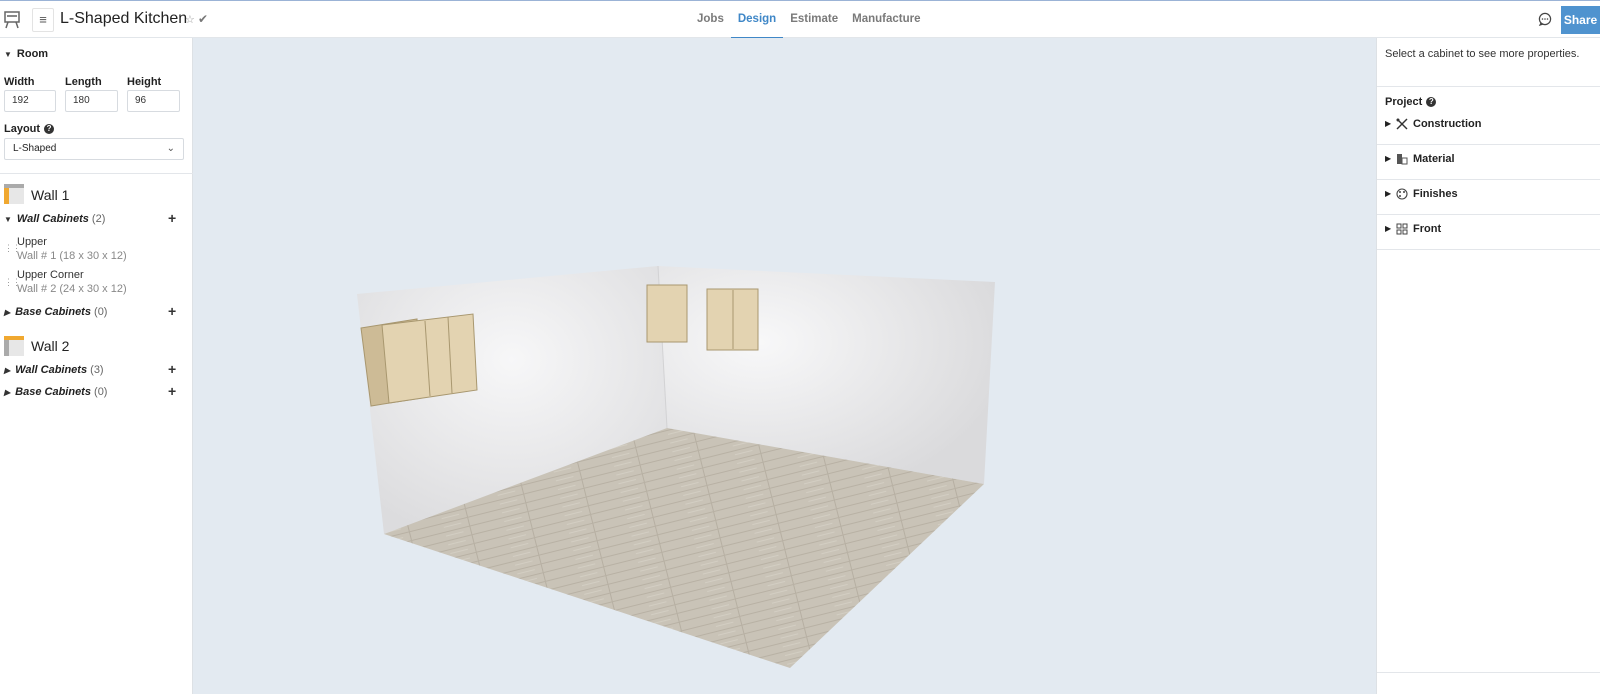 The image size is (1600, 694). Describe the element at coordinates (83, 82) in the screenshot. I see `length-label: Length` at that location.